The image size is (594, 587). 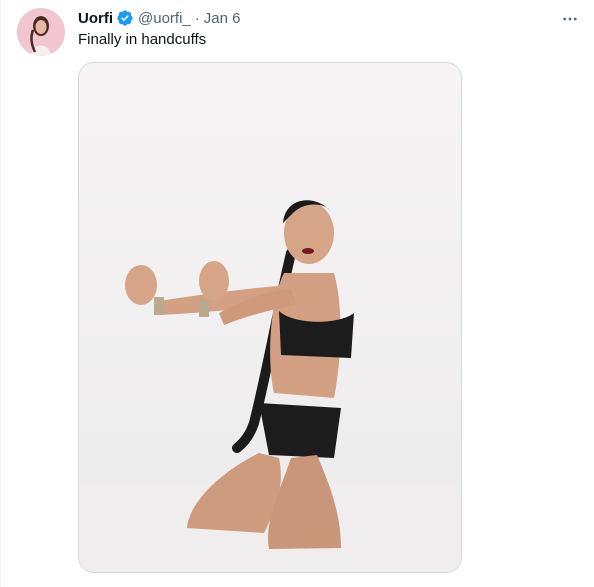 I want to click on author-handle: @uorfi_, so click(x=164, y=18).